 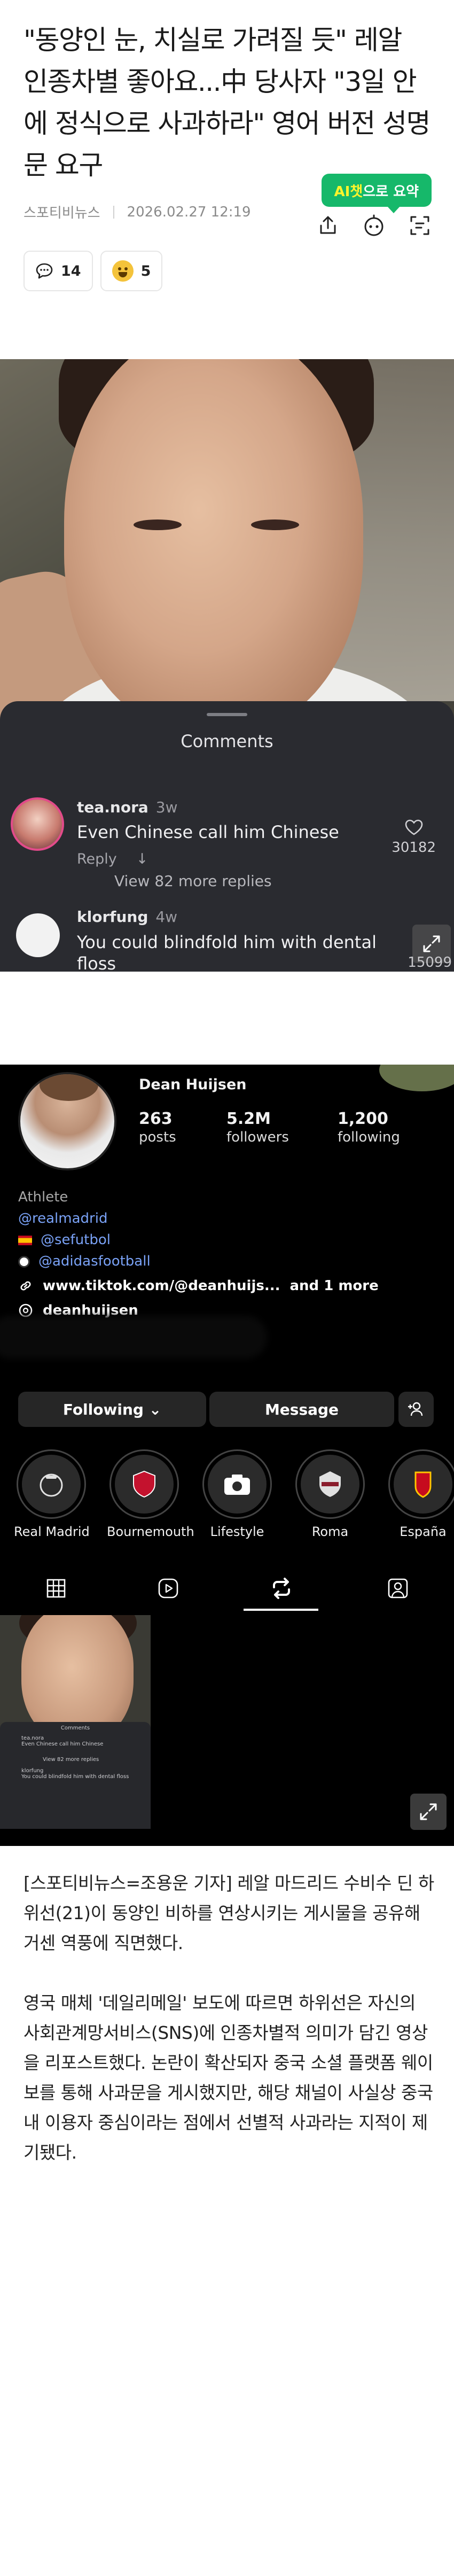 What do you see at coordinates (67, 1121) in the screenshot?
I see `profile-avatar` at bounding box center [67, 1121].